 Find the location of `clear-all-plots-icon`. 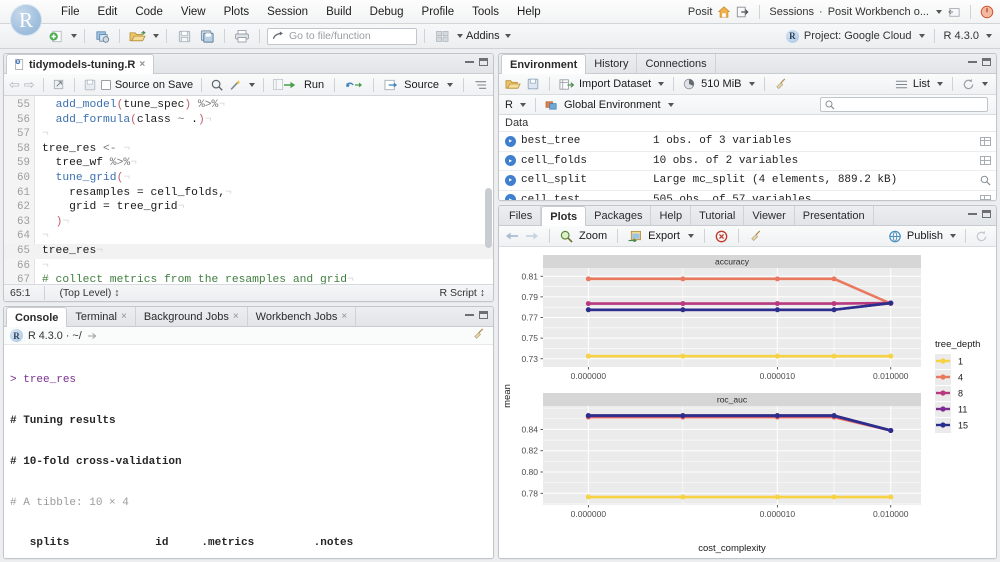

clear-all-plots-icon is located at coordinates (755, 236).